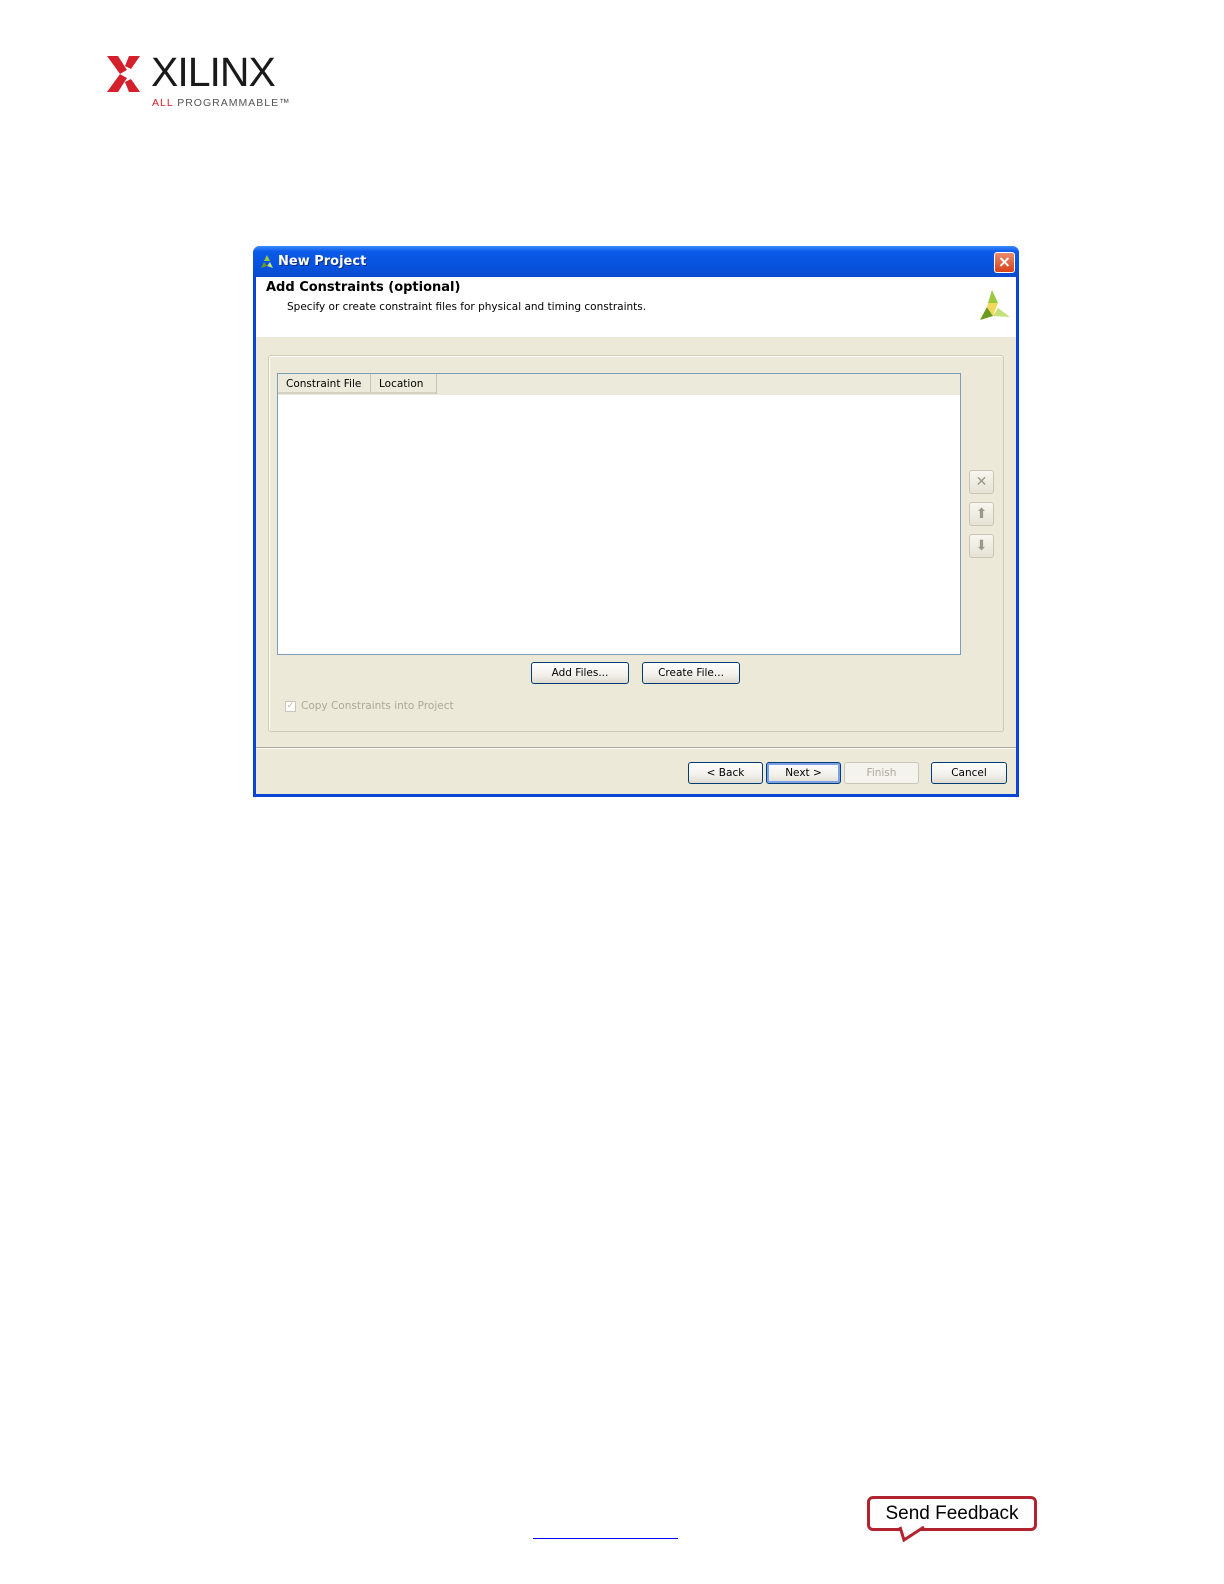  What do you see at coordinates (363, 287) in the screenshot?
I see `page-title: Add Constraints (optional)` at bounding box center [363, 287].